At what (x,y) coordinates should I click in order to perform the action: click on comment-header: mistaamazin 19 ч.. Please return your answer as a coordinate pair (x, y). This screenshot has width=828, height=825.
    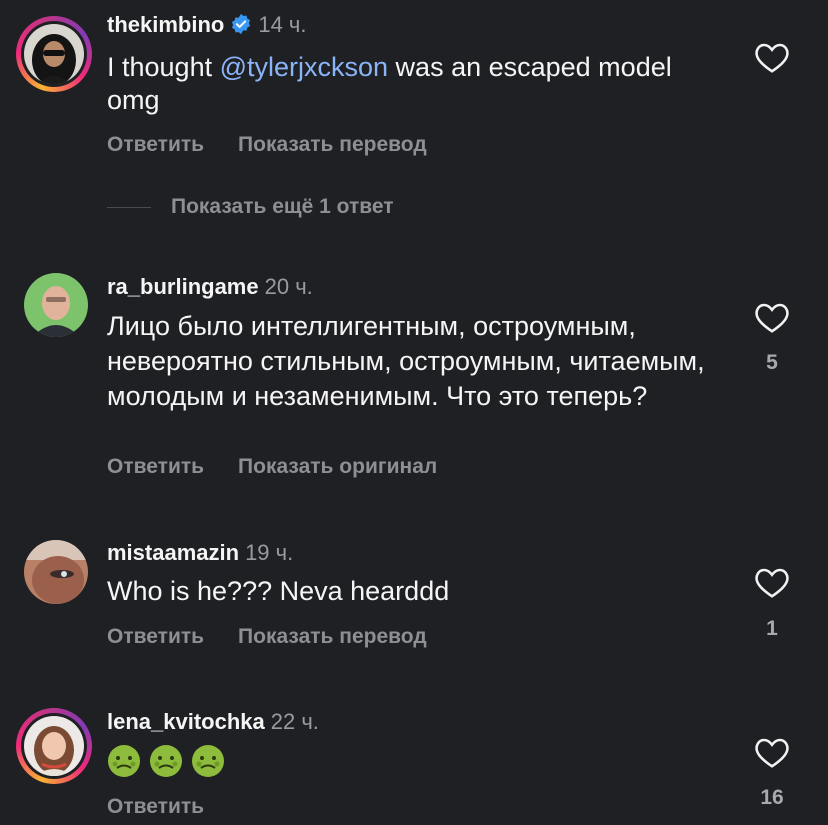
    Looking at the image, I should click on (200, 553).